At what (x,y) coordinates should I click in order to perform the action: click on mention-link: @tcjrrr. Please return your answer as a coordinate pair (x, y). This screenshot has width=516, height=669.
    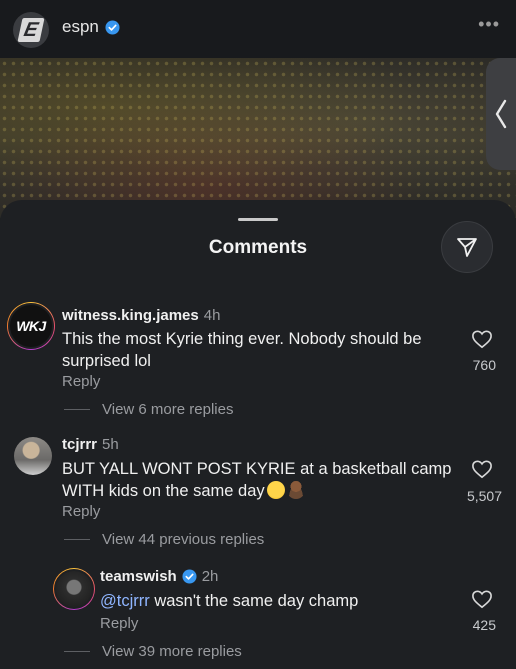
    Looking at the image, I should click on (125, 601).